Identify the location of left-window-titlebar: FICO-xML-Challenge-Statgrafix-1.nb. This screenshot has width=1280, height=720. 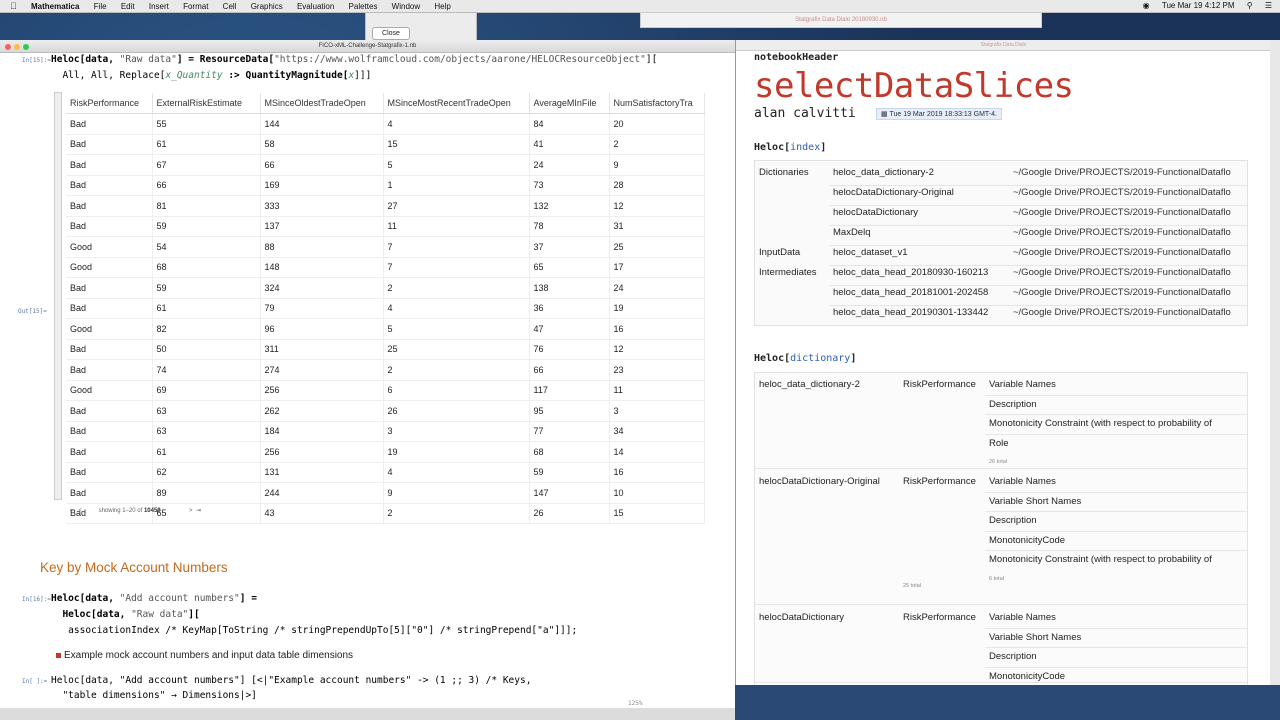
(367, 46).